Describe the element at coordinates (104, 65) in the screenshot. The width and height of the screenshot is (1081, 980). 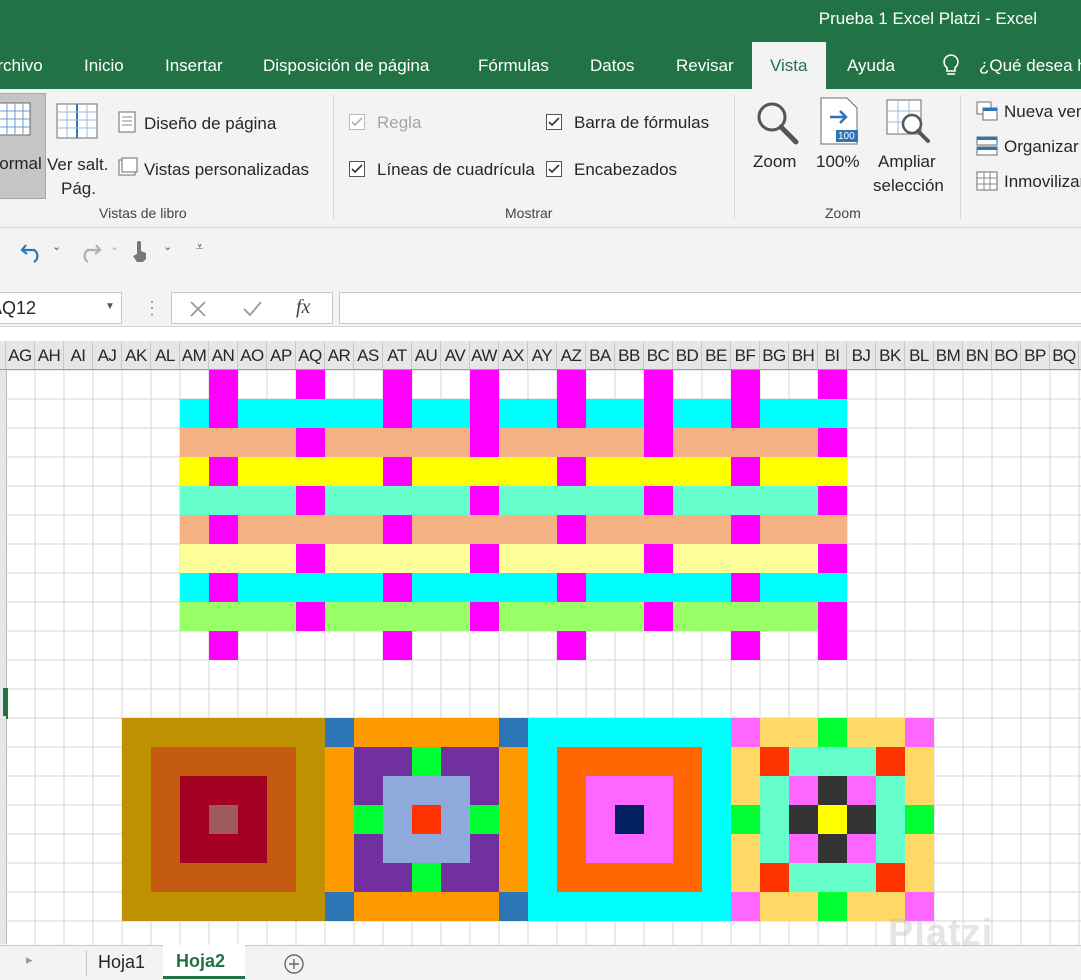
I see `tab-inicio: Inicio` at that location.